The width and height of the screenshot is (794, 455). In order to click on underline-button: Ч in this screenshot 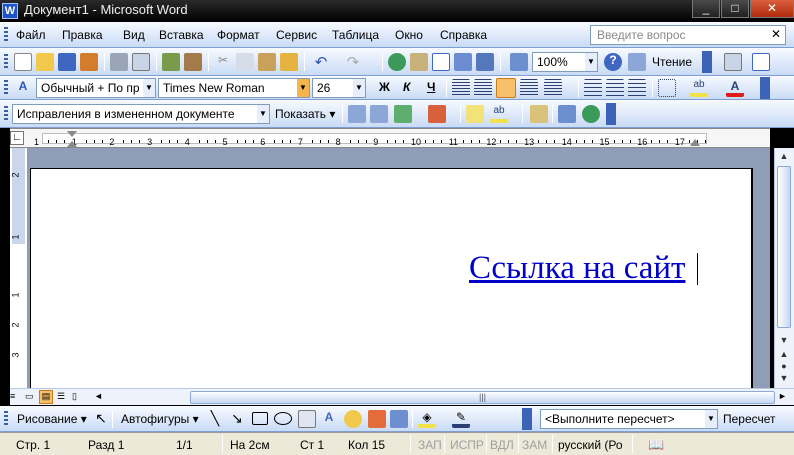, I will do `click(431, 87)`.